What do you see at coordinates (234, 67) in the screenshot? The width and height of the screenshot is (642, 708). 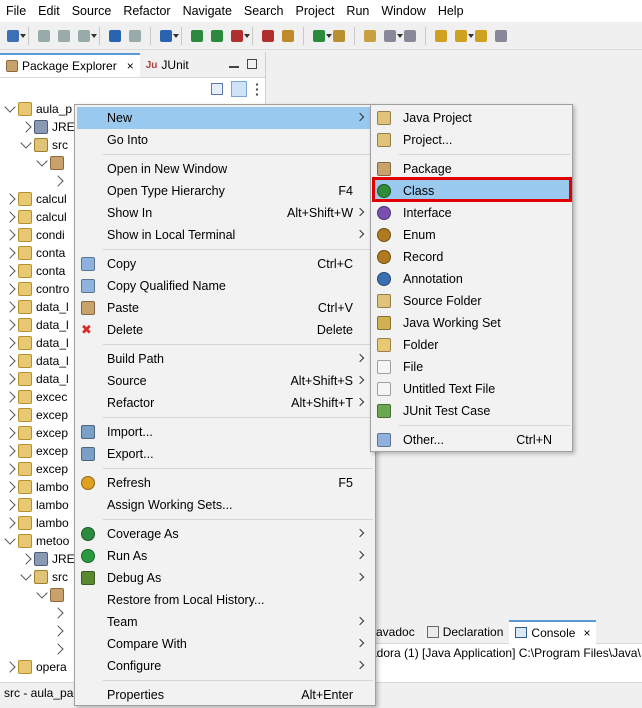 I see `minimize-icon` at bounding box center [234, 67].